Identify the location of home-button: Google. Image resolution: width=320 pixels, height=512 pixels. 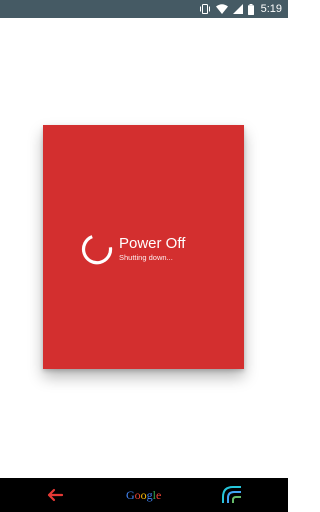
(143, 495).